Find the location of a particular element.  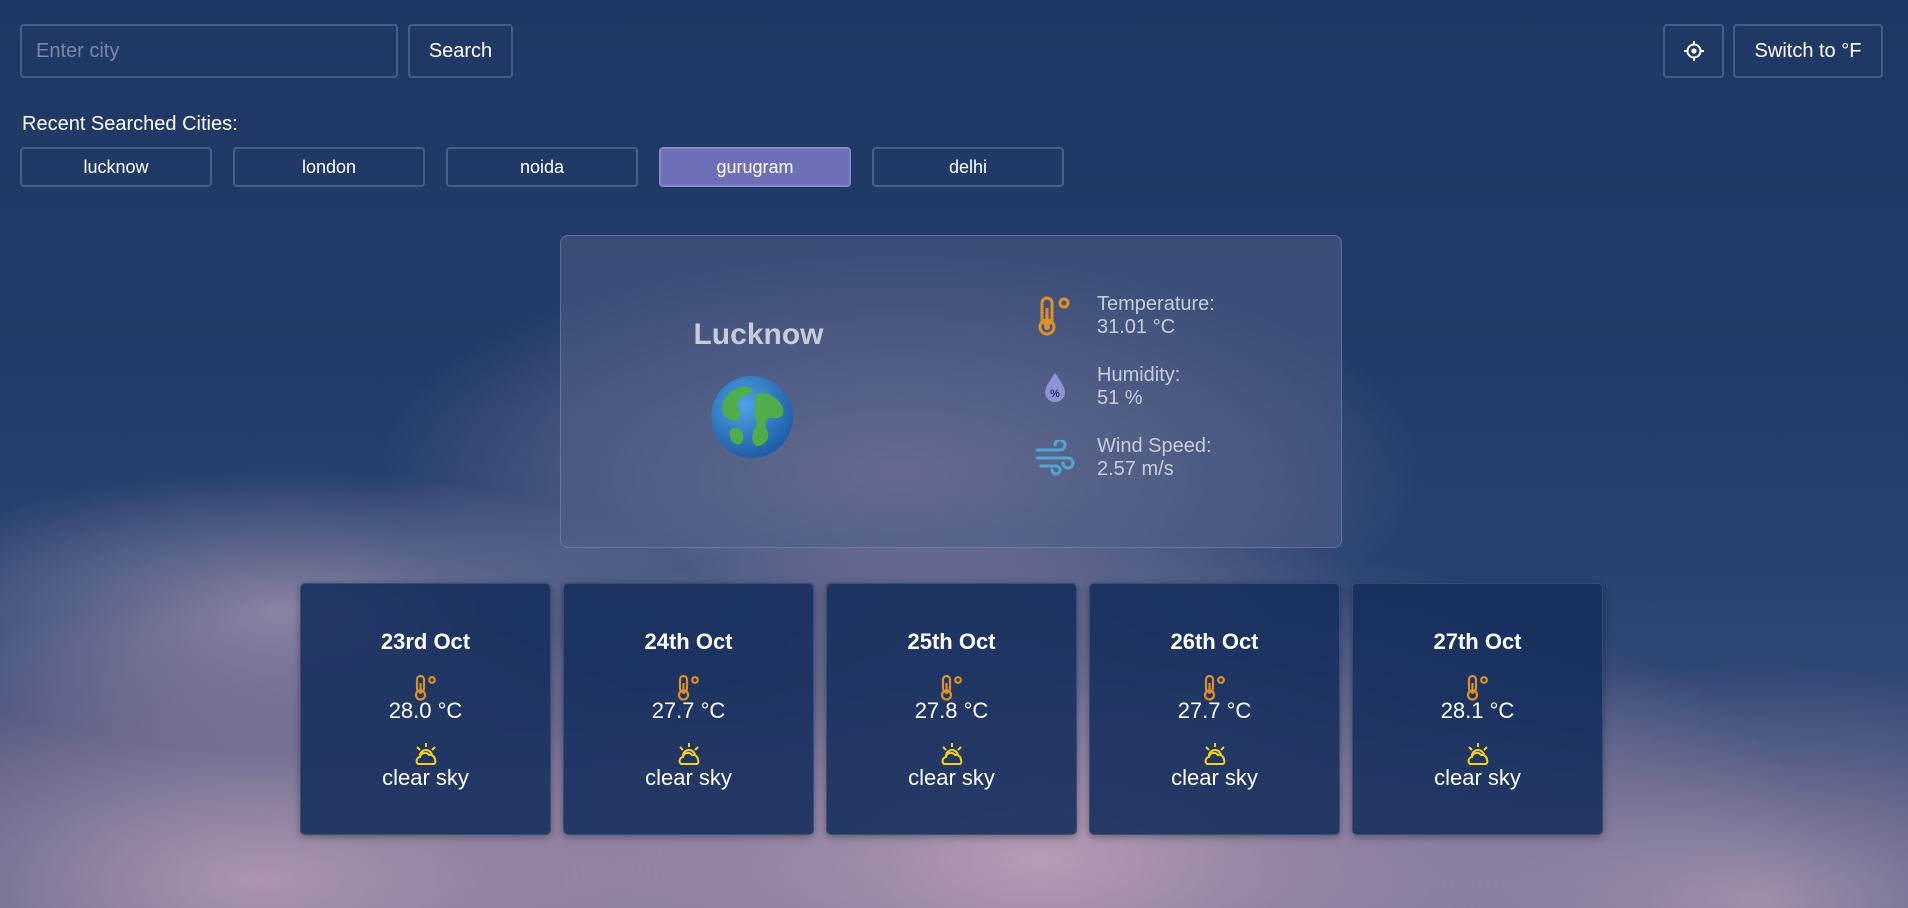

forecast-card: 26th Oct 27.7 °C clear sky is located at coordinates (1214, 709).